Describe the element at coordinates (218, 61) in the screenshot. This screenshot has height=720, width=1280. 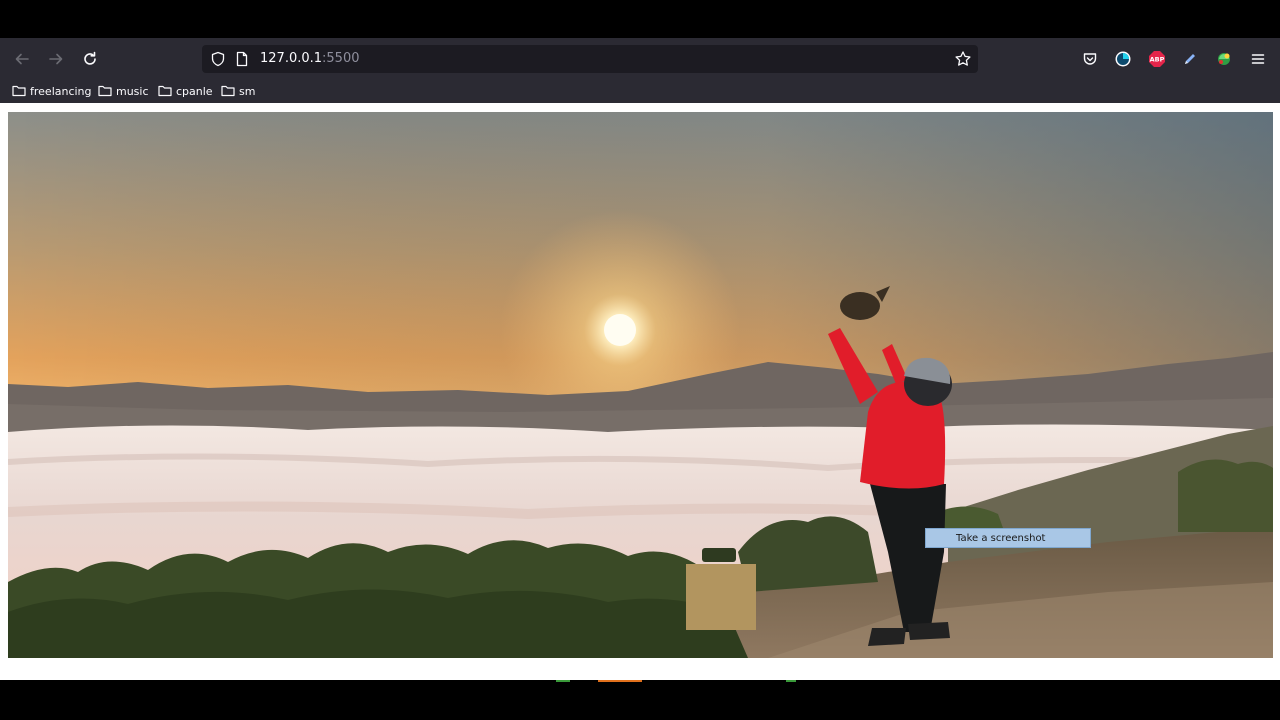
I see `shield-icon` at that location.